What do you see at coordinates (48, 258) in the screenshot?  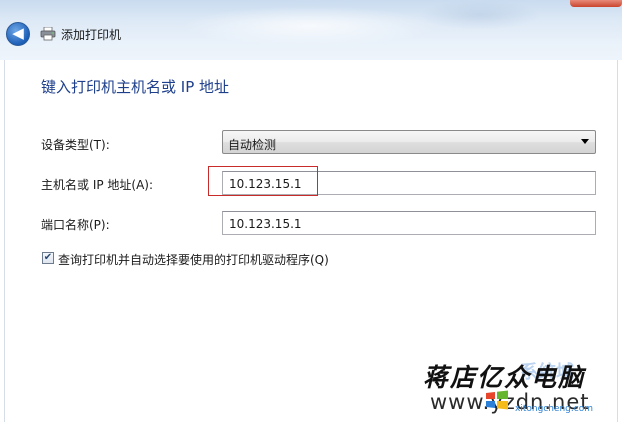 I see `query-printer-checkbox: ✔` at bounding box center [48, 258].